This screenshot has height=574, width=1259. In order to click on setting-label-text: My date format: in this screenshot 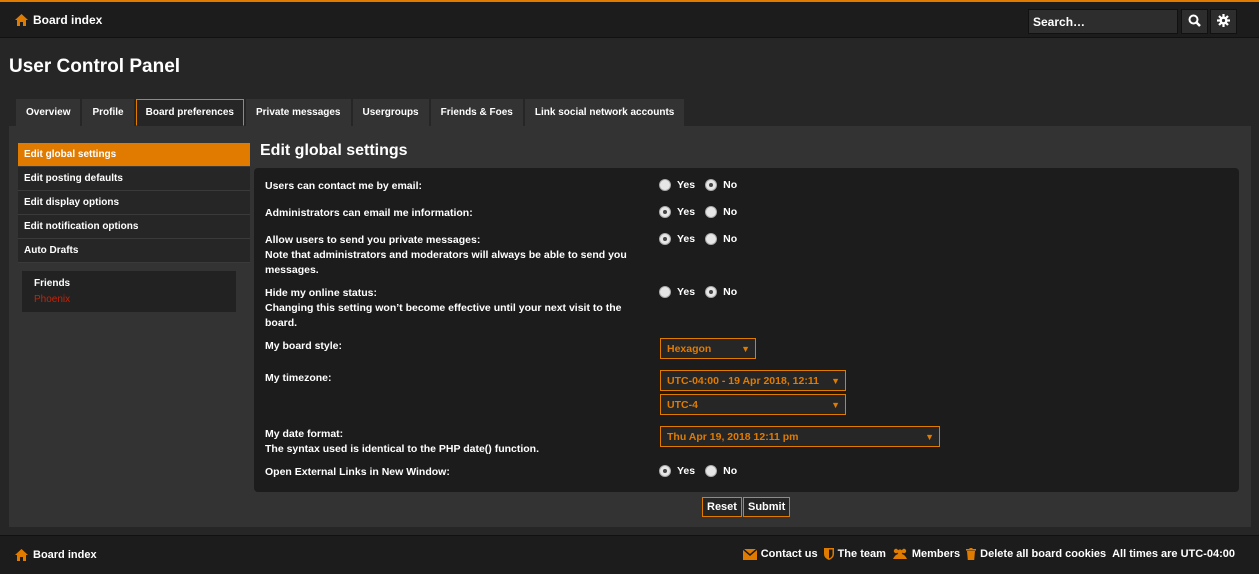, I will do `click(304, 434)`.